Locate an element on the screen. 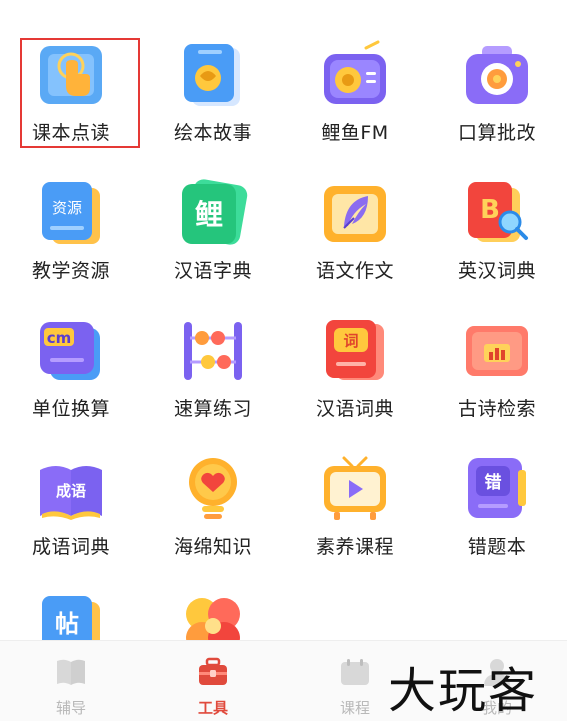 The height and width of the screenshot is (721, 567). mistake-book-icon: 错 is located at coordinates (497, 489).